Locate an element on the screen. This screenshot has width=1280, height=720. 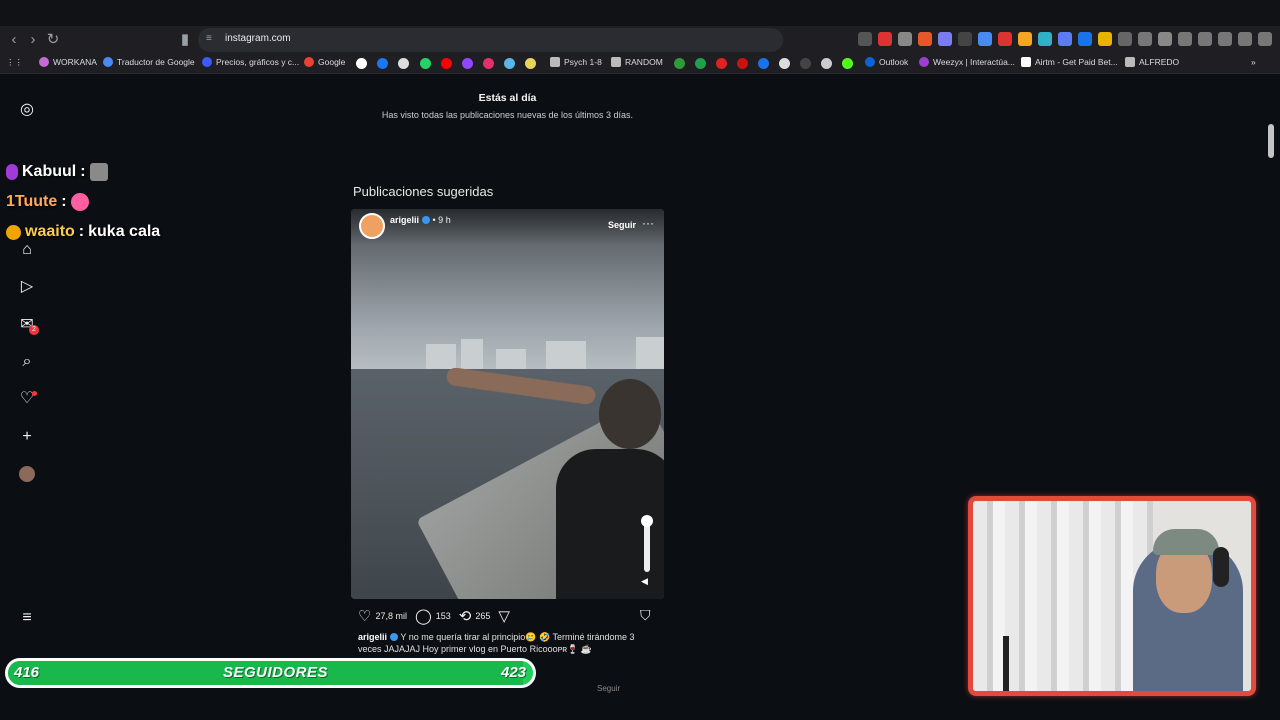
tab-strip is located at coordinates (640, 13).